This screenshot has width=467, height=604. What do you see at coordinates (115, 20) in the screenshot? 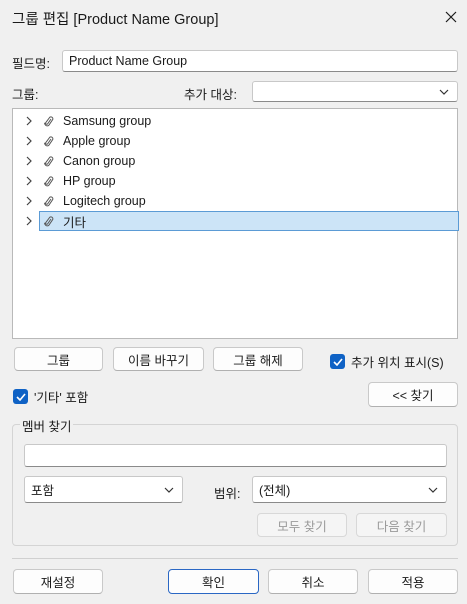
I see `dialog-title: 그룹 편집 [Product Name Group]` at bounding box center [115, 20].